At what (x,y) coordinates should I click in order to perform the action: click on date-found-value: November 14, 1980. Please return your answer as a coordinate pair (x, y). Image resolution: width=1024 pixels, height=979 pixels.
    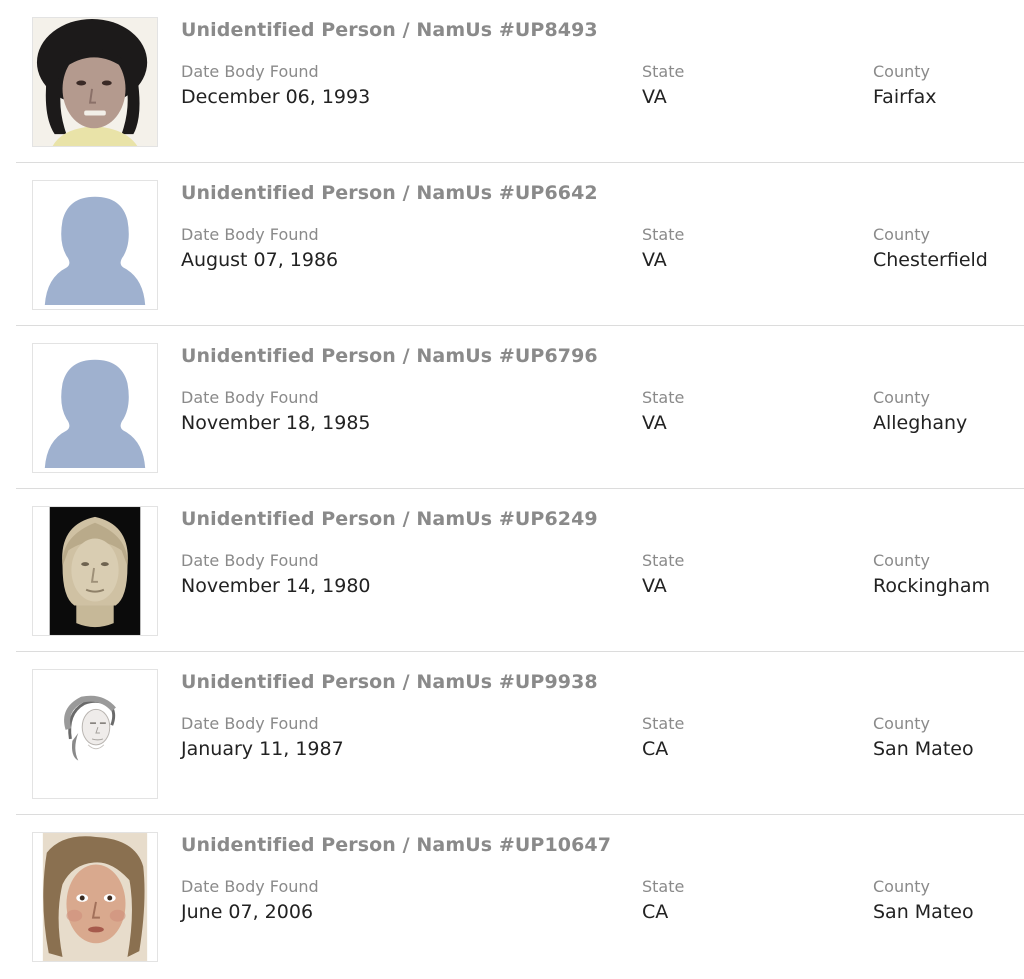
    Looking at the image, I should click on (276, 586).